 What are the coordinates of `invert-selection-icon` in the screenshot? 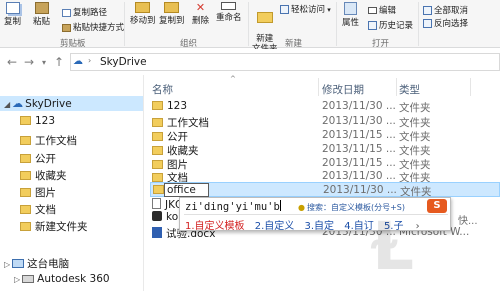 It's located at (427, 23).